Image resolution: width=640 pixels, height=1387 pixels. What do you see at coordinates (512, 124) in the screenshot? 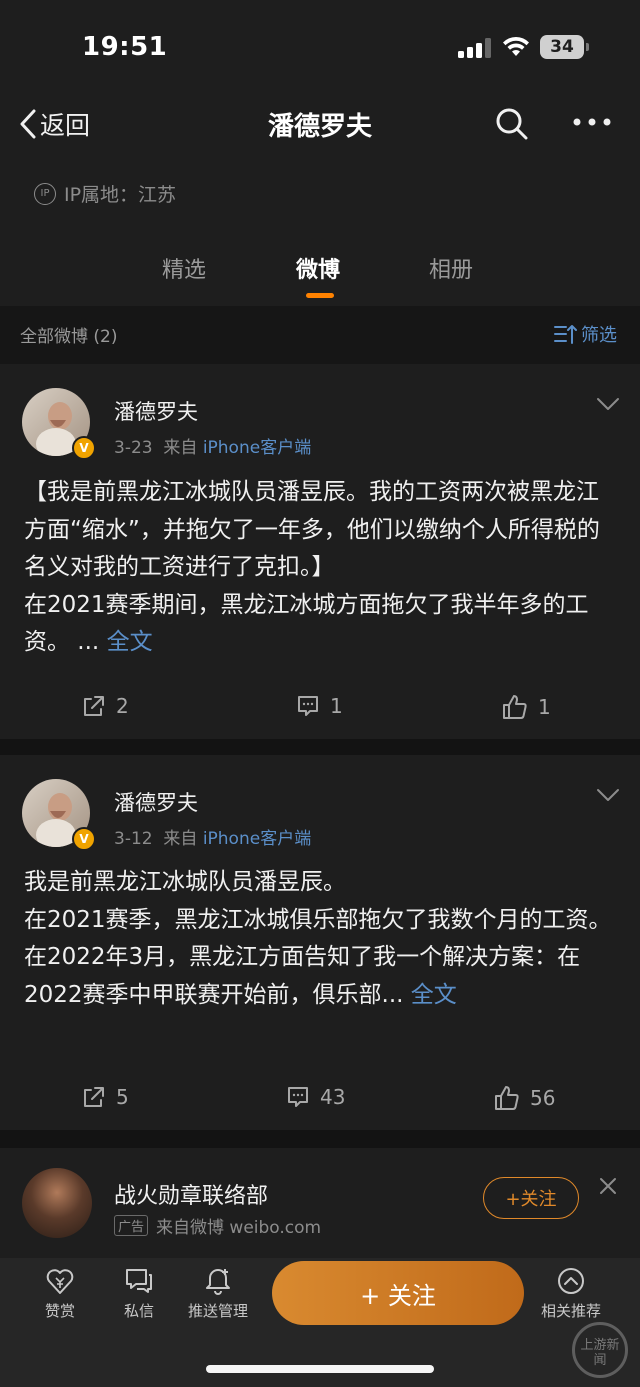
I see `search-icon` at bounding box center [512, 124].